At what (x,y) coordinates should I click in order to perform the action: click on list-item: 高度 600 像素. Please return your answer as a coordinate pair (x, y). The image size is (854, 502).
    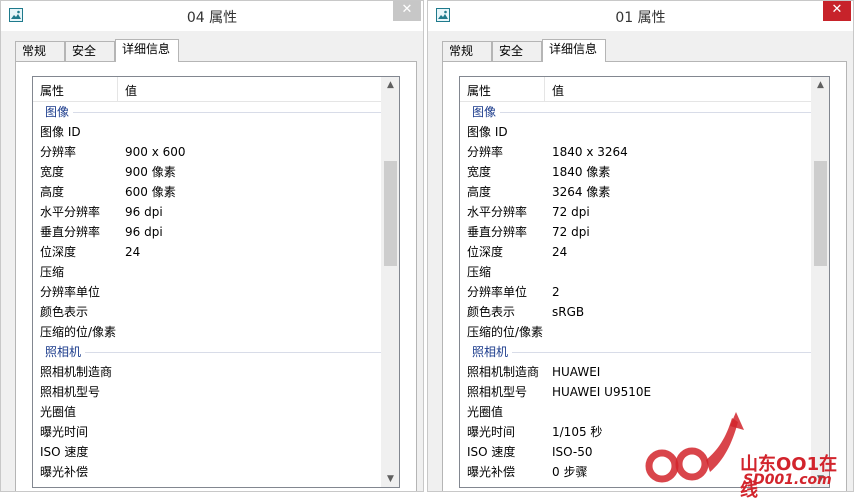
    Looking at the image, I should click on (207, 192).